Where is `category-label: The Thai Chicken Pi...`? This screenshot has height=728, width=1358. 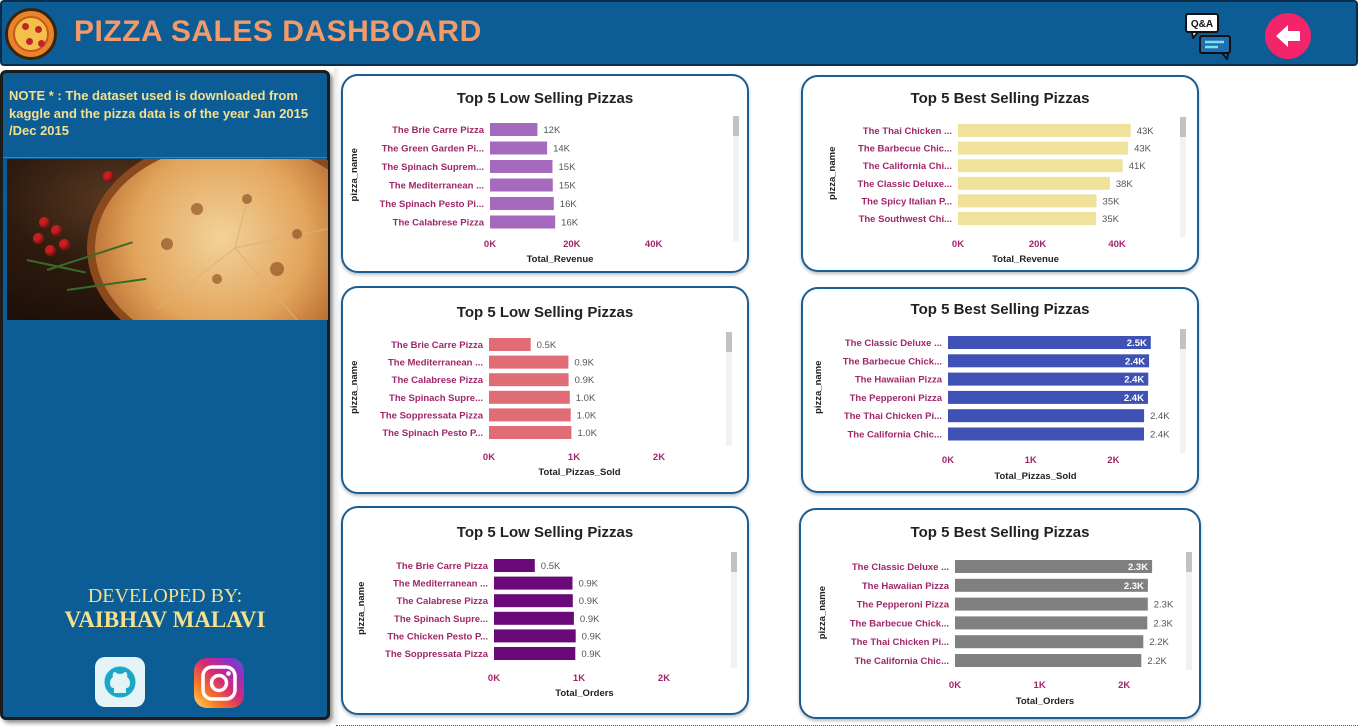 category-label: The Thai Chicken Pi... is located at coordinates (900, 642).